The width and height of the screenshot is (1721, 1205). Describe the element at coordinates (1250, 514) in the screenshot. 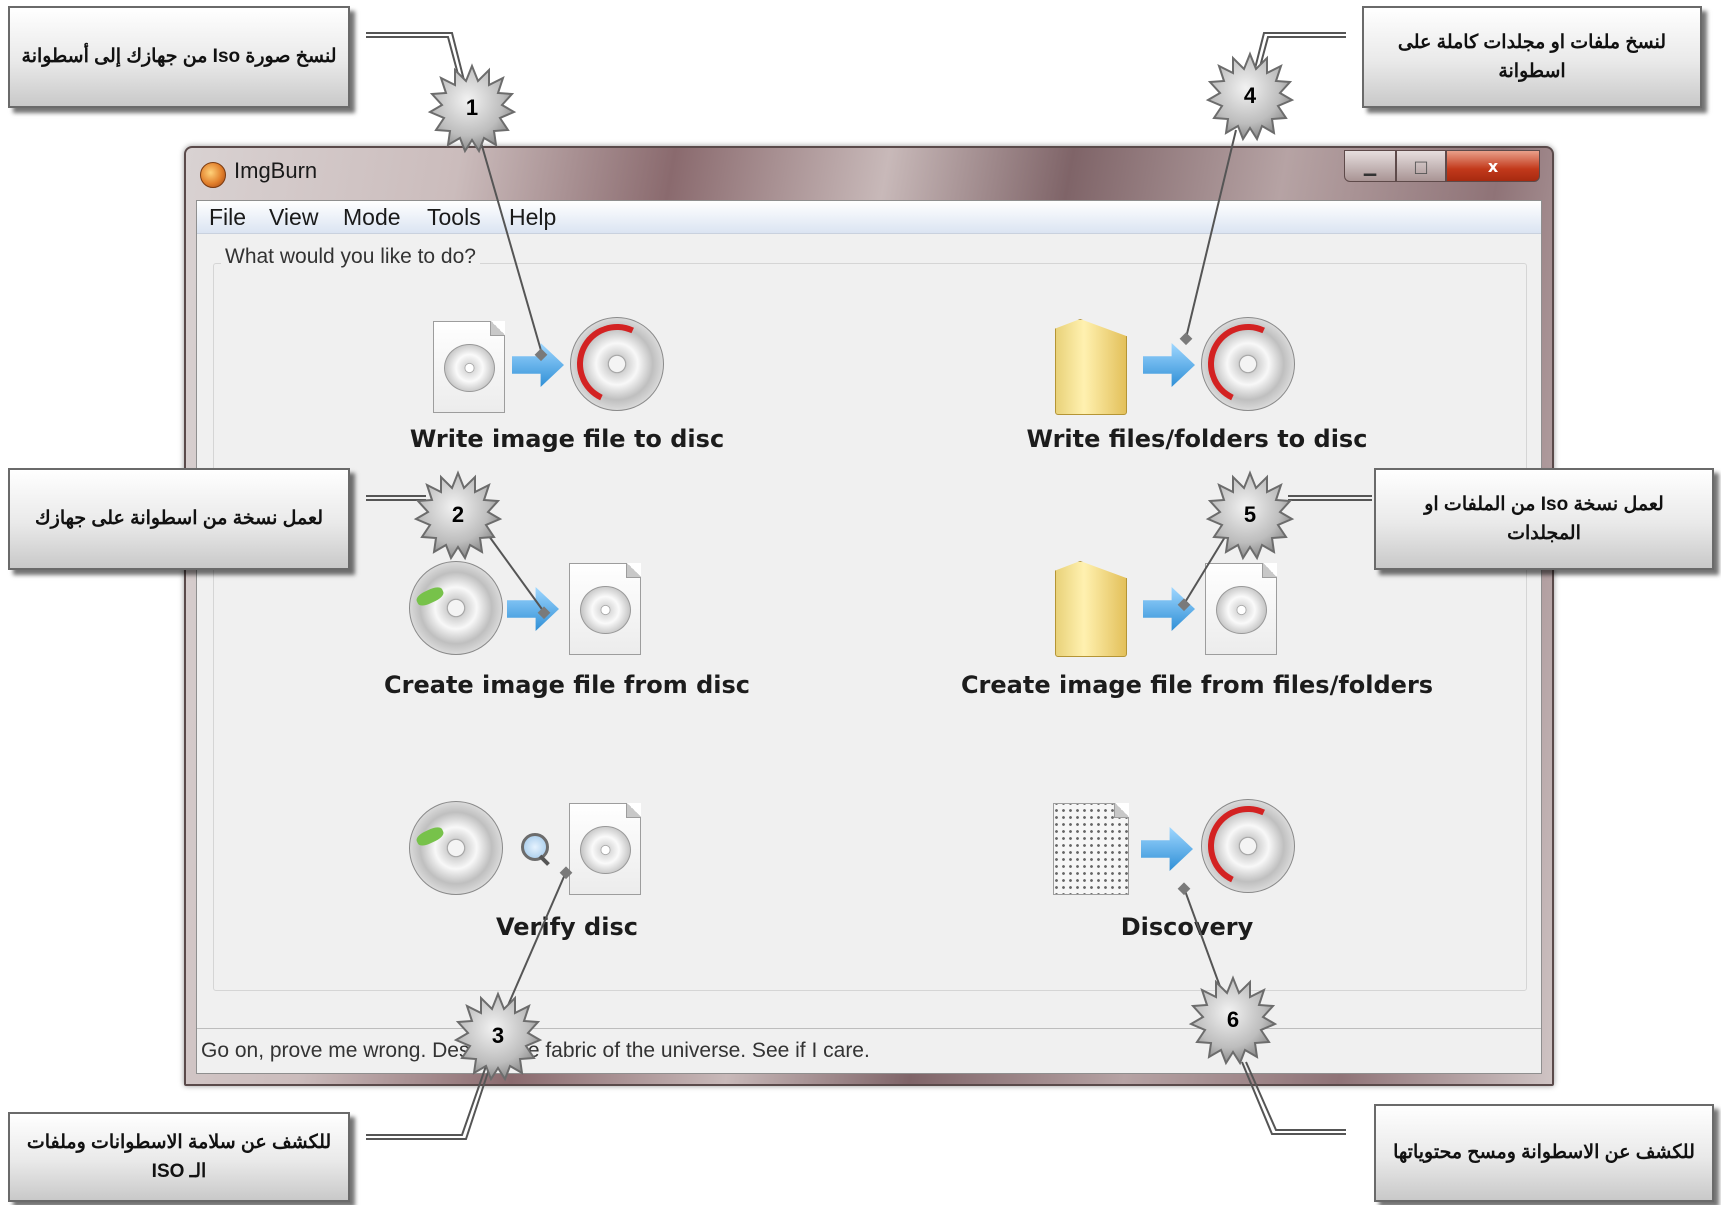

I see `badge-5: 5` at that location.